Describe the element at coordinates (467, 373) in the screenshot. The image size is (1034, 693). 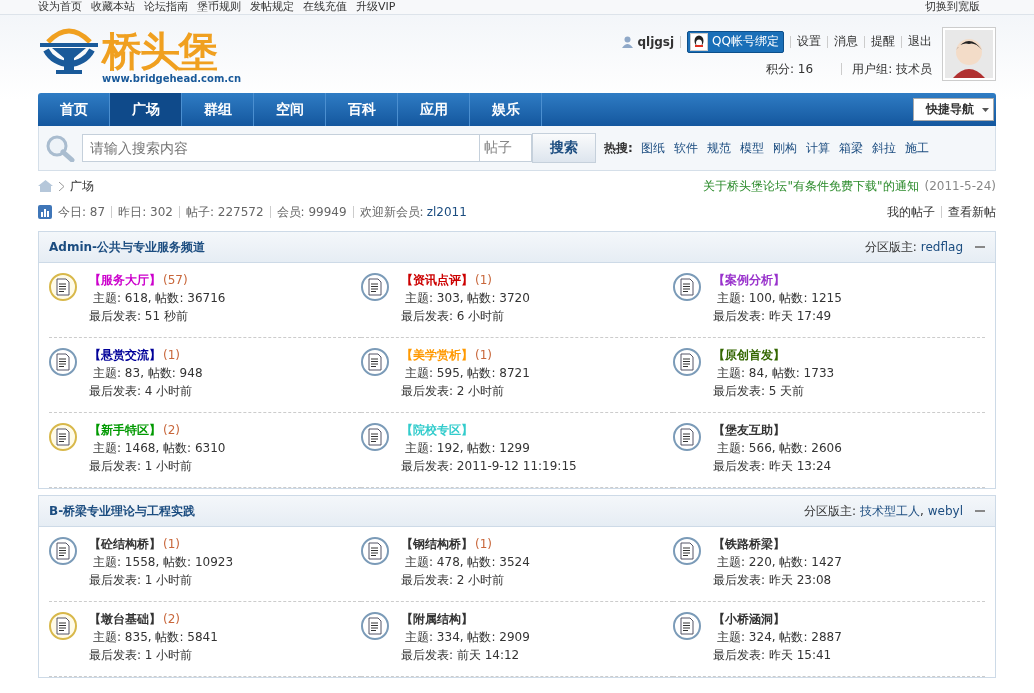
I see `forum-stats-text: 主题: 595, 帖数: 8721` at that location.